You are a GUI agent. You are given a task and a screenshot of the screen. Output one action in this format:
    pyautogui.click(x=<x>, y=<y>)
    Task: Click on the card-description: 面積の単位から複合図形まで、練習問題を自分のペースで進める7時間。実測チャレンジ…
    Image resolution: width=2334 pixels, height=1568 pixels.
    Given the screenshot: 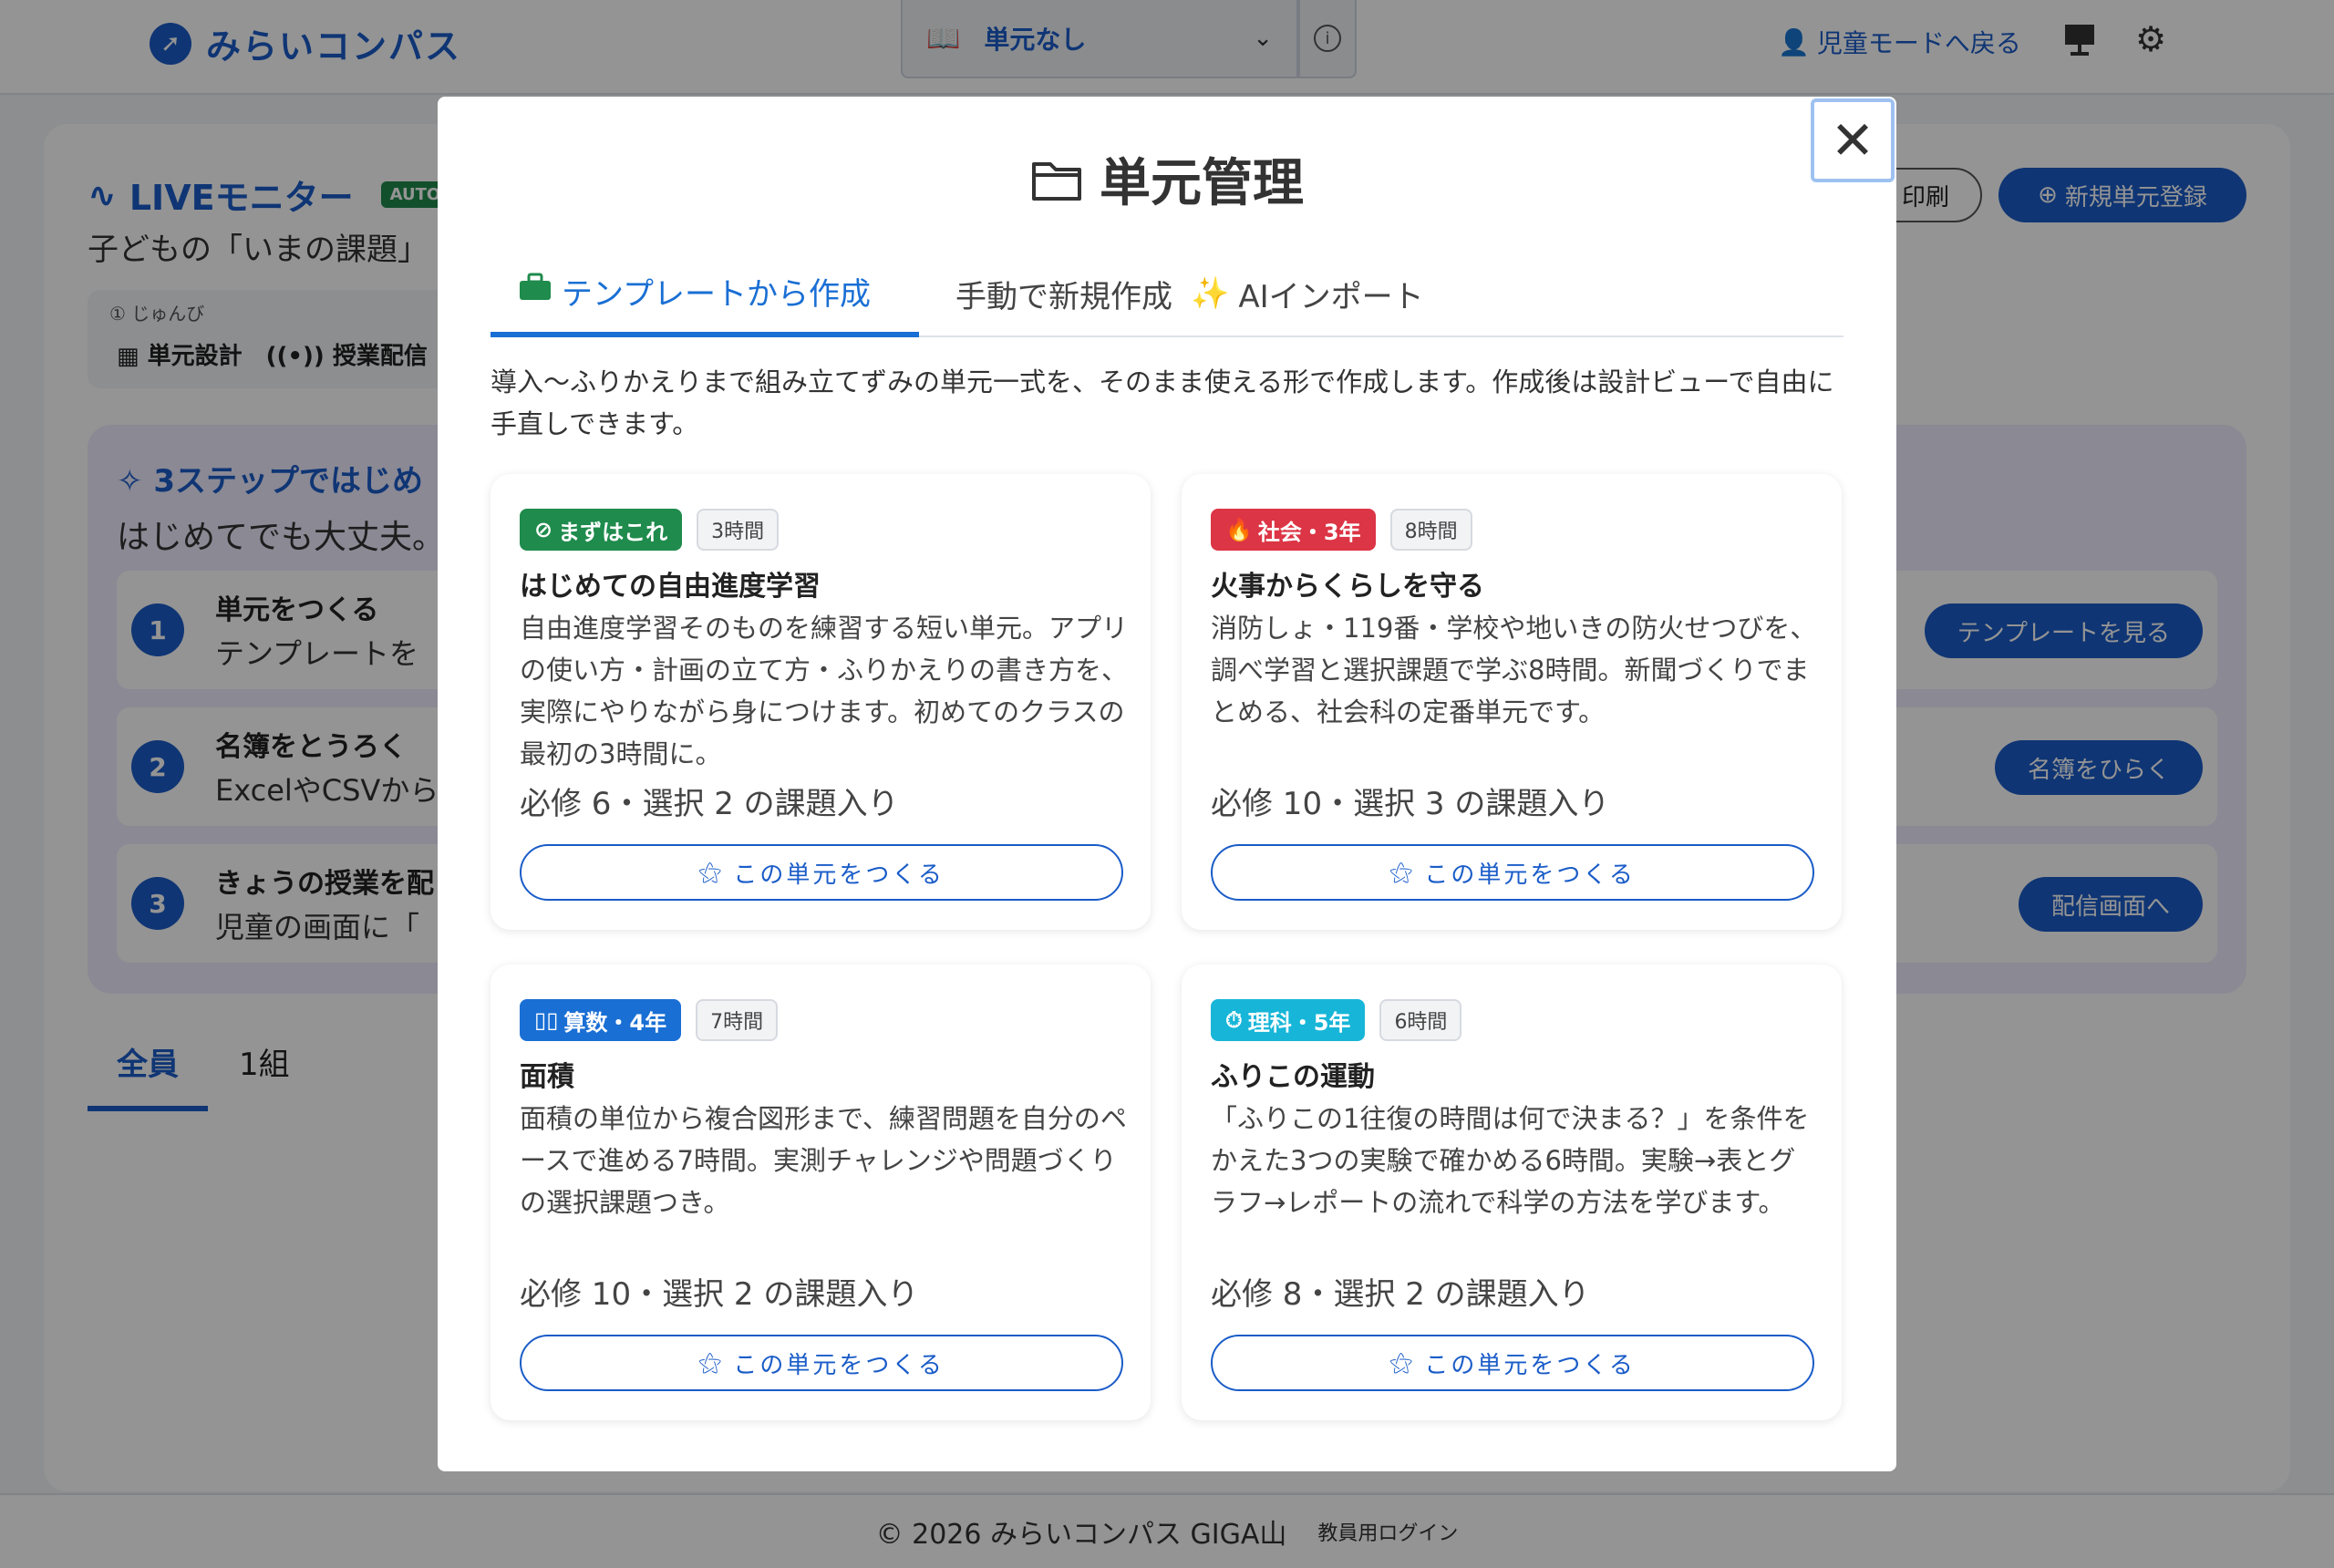 What is the action you would take?
    pyautogui.click(x=823, y=1160)
    